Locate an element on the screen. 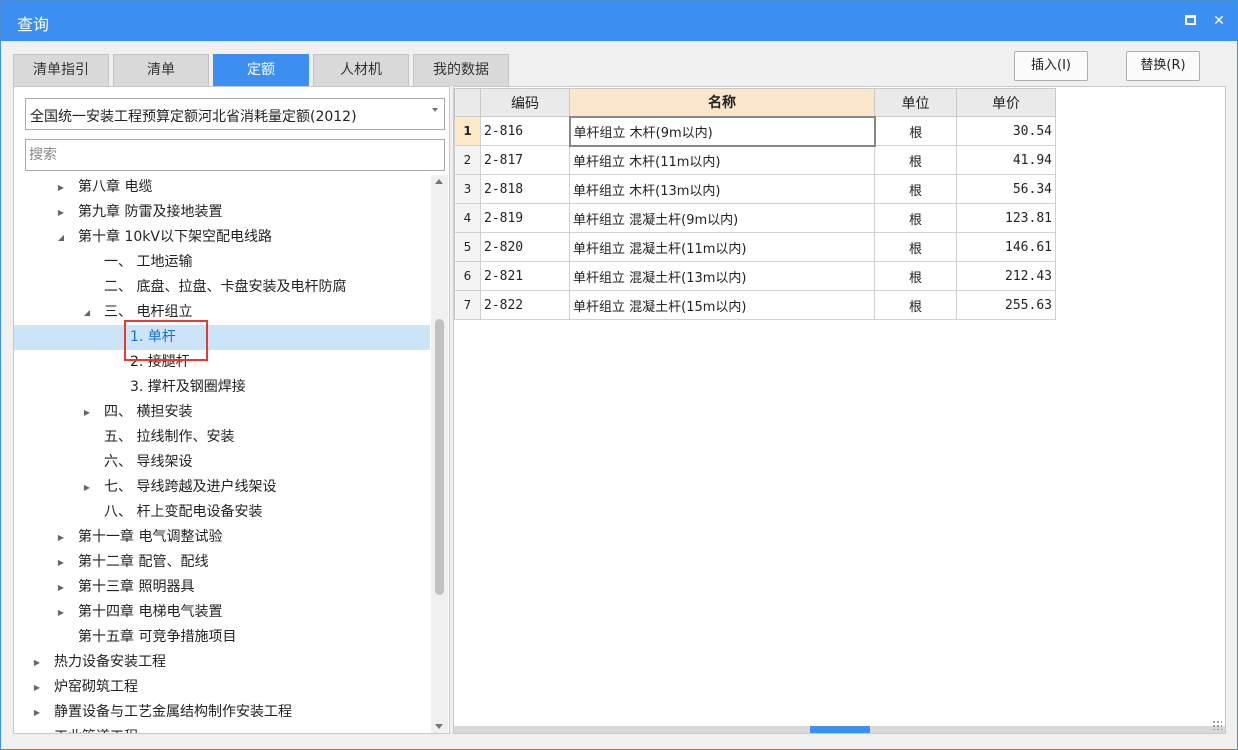 This screenshot has height=750, width=1238. splitter-handle is located at coordinates (840, 729).